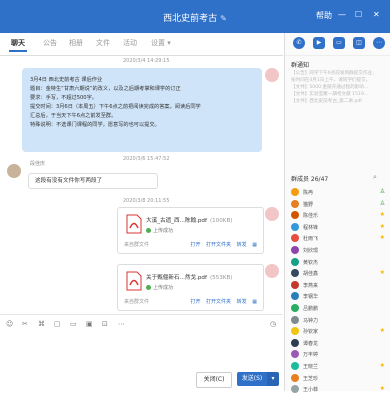 The height and width of the screenshot is (395, 390). Describe the element at coordinates (339, 308) in the screenshot. I see `member-item: 吕鹏鹏` at that location.